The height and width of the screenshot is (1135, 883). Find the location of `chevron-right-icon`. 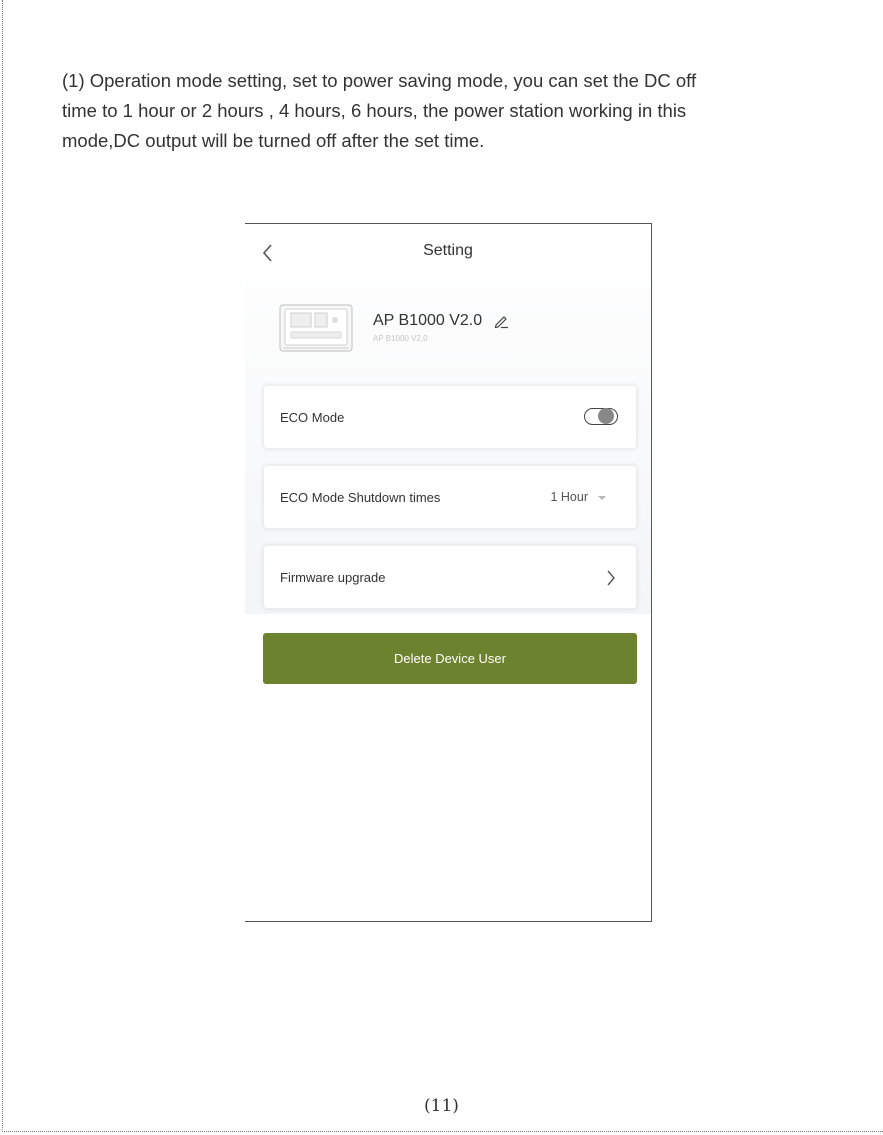

chevron-right-icon is located at coordinates (611, 578).